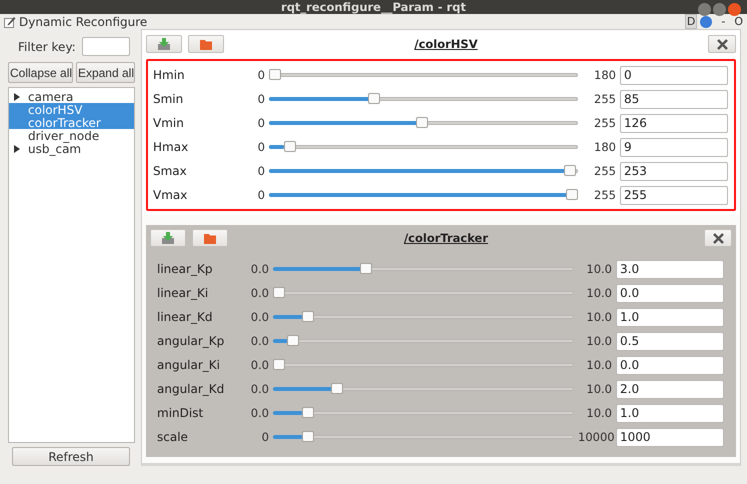 The image size is (747, 484). I want to click on tree-item: driver_node, so click(71, 135).